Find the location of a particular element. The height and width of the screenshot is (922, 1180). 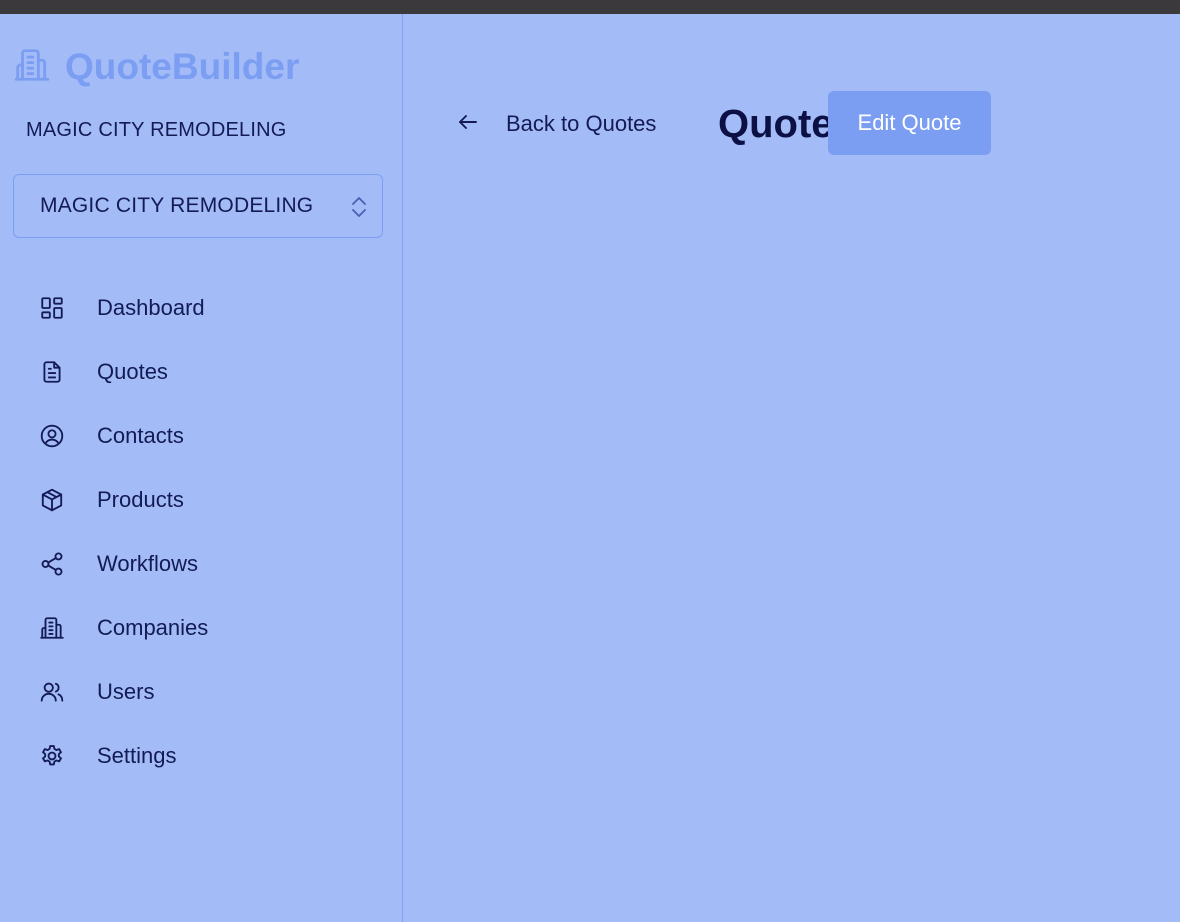

sidebar-item-settings: Settings is located at coordinates (107, 756).